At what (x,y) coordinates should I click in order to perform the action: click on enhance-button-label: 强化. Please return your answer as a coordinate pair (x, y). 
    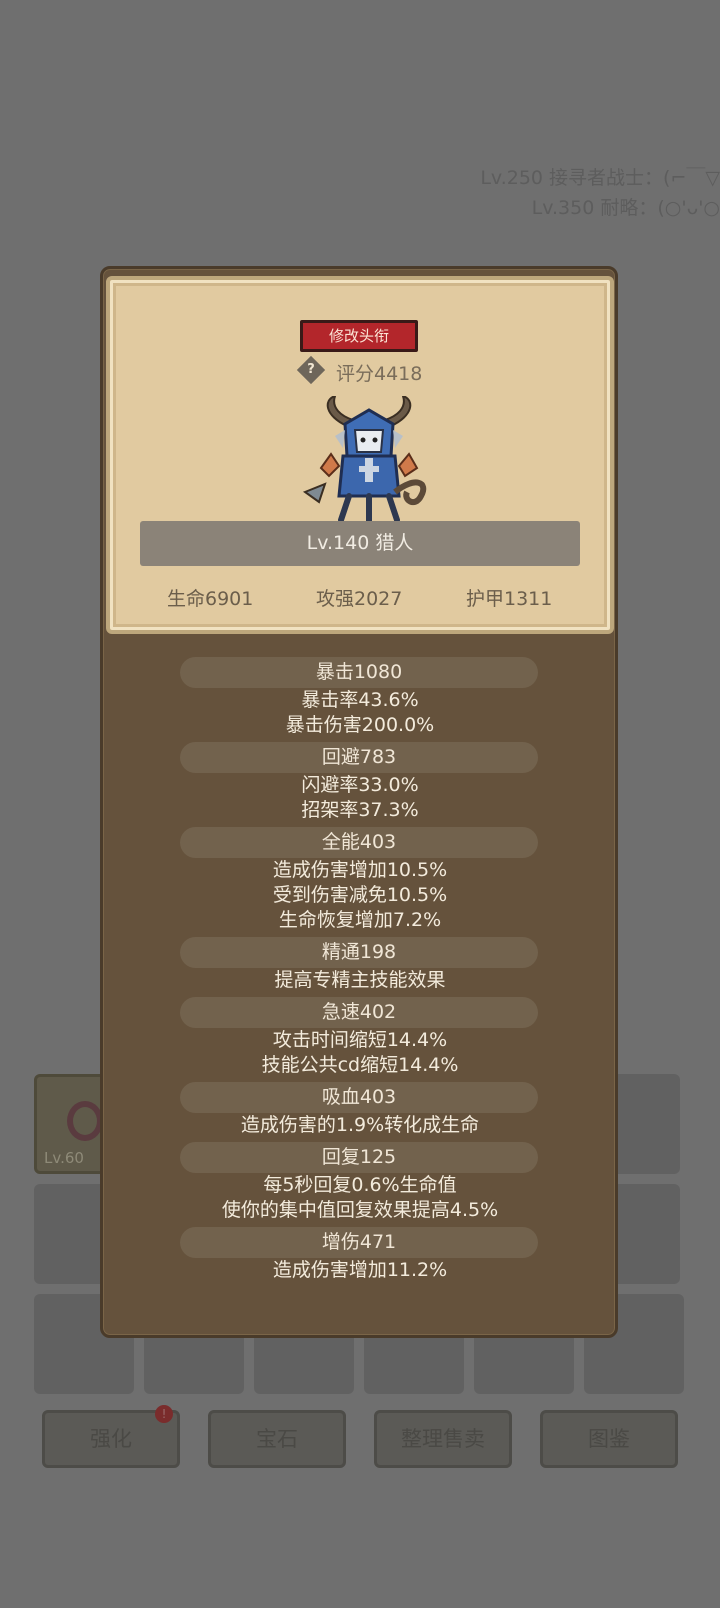
    Looking at the image, I should click on (111, 1439).